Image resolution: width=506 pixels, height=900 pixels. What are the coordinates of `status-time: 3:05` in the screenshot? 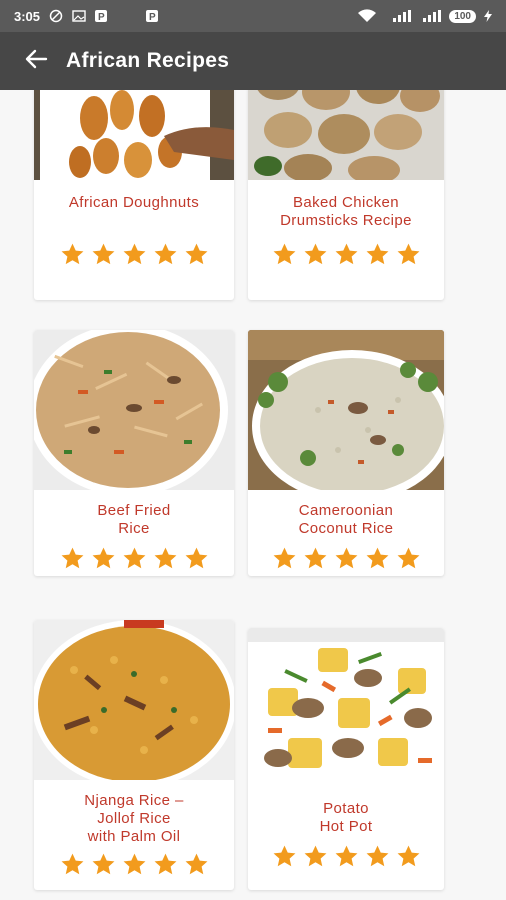 It's located at (27, 16).